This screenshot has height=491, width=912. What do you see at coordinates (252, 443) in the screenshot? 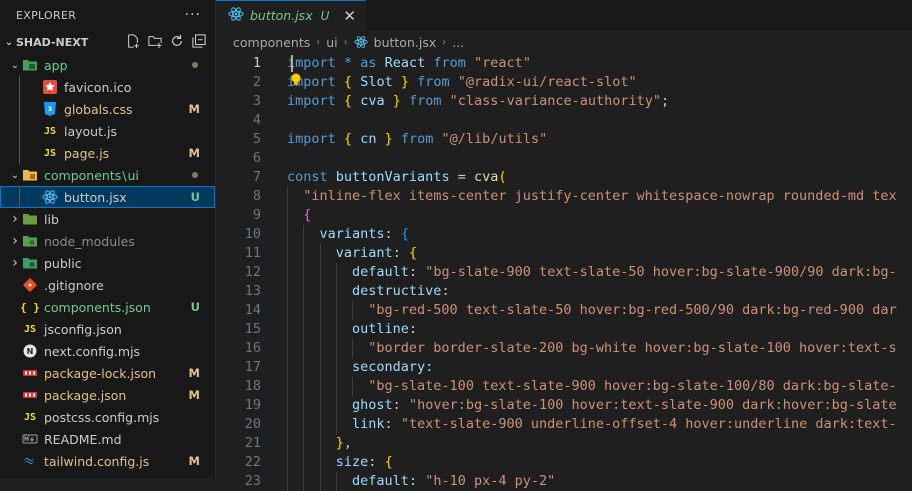
I see `line-number: 21` at bounding box center [252, 443].